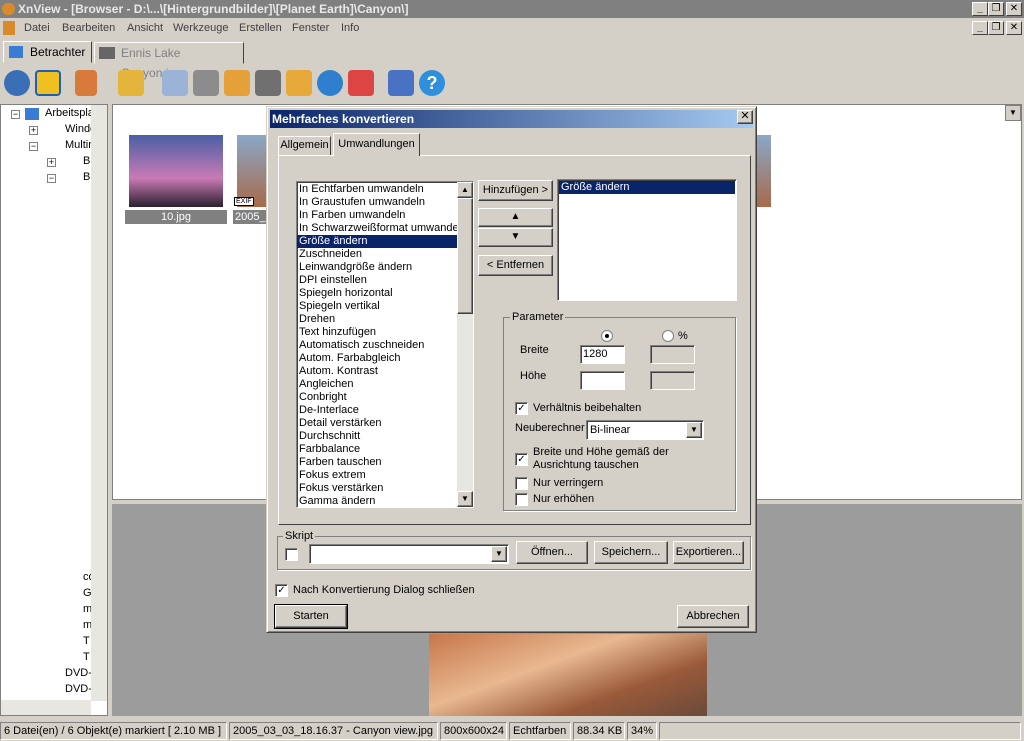 Image resolution: width=1024 pixels, height=741 pixels. I want to click on transform-item: Detail verstärken, so click(385, 423).